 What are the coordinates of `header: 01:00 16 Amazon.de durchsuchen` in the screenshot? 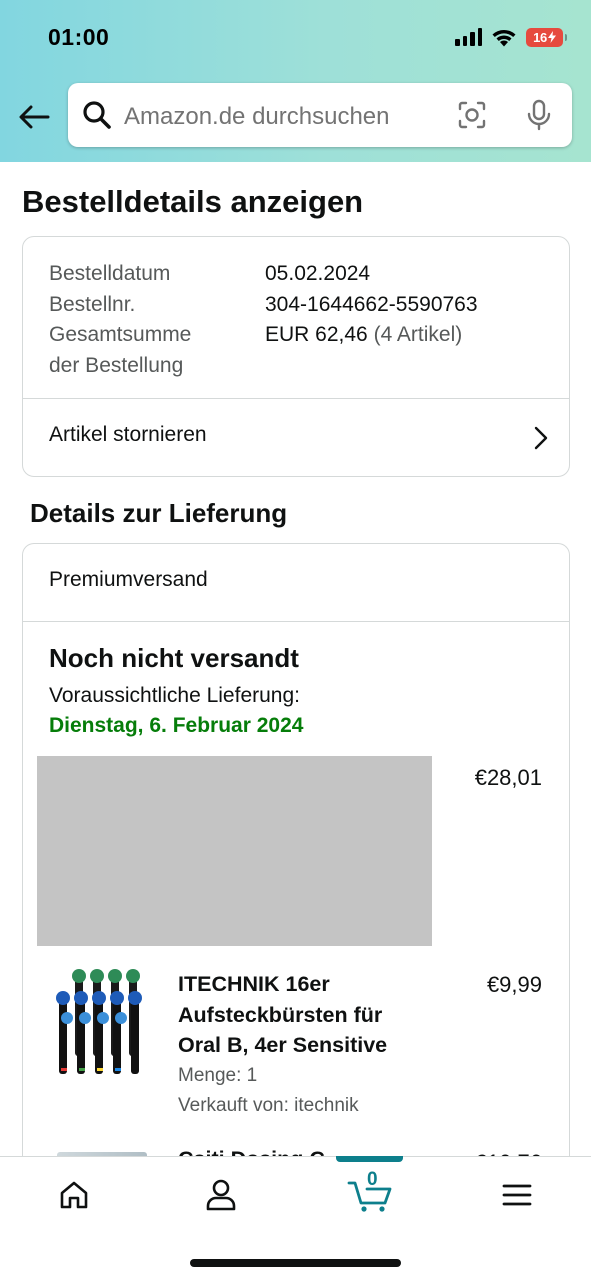 It's located at (295, 81).